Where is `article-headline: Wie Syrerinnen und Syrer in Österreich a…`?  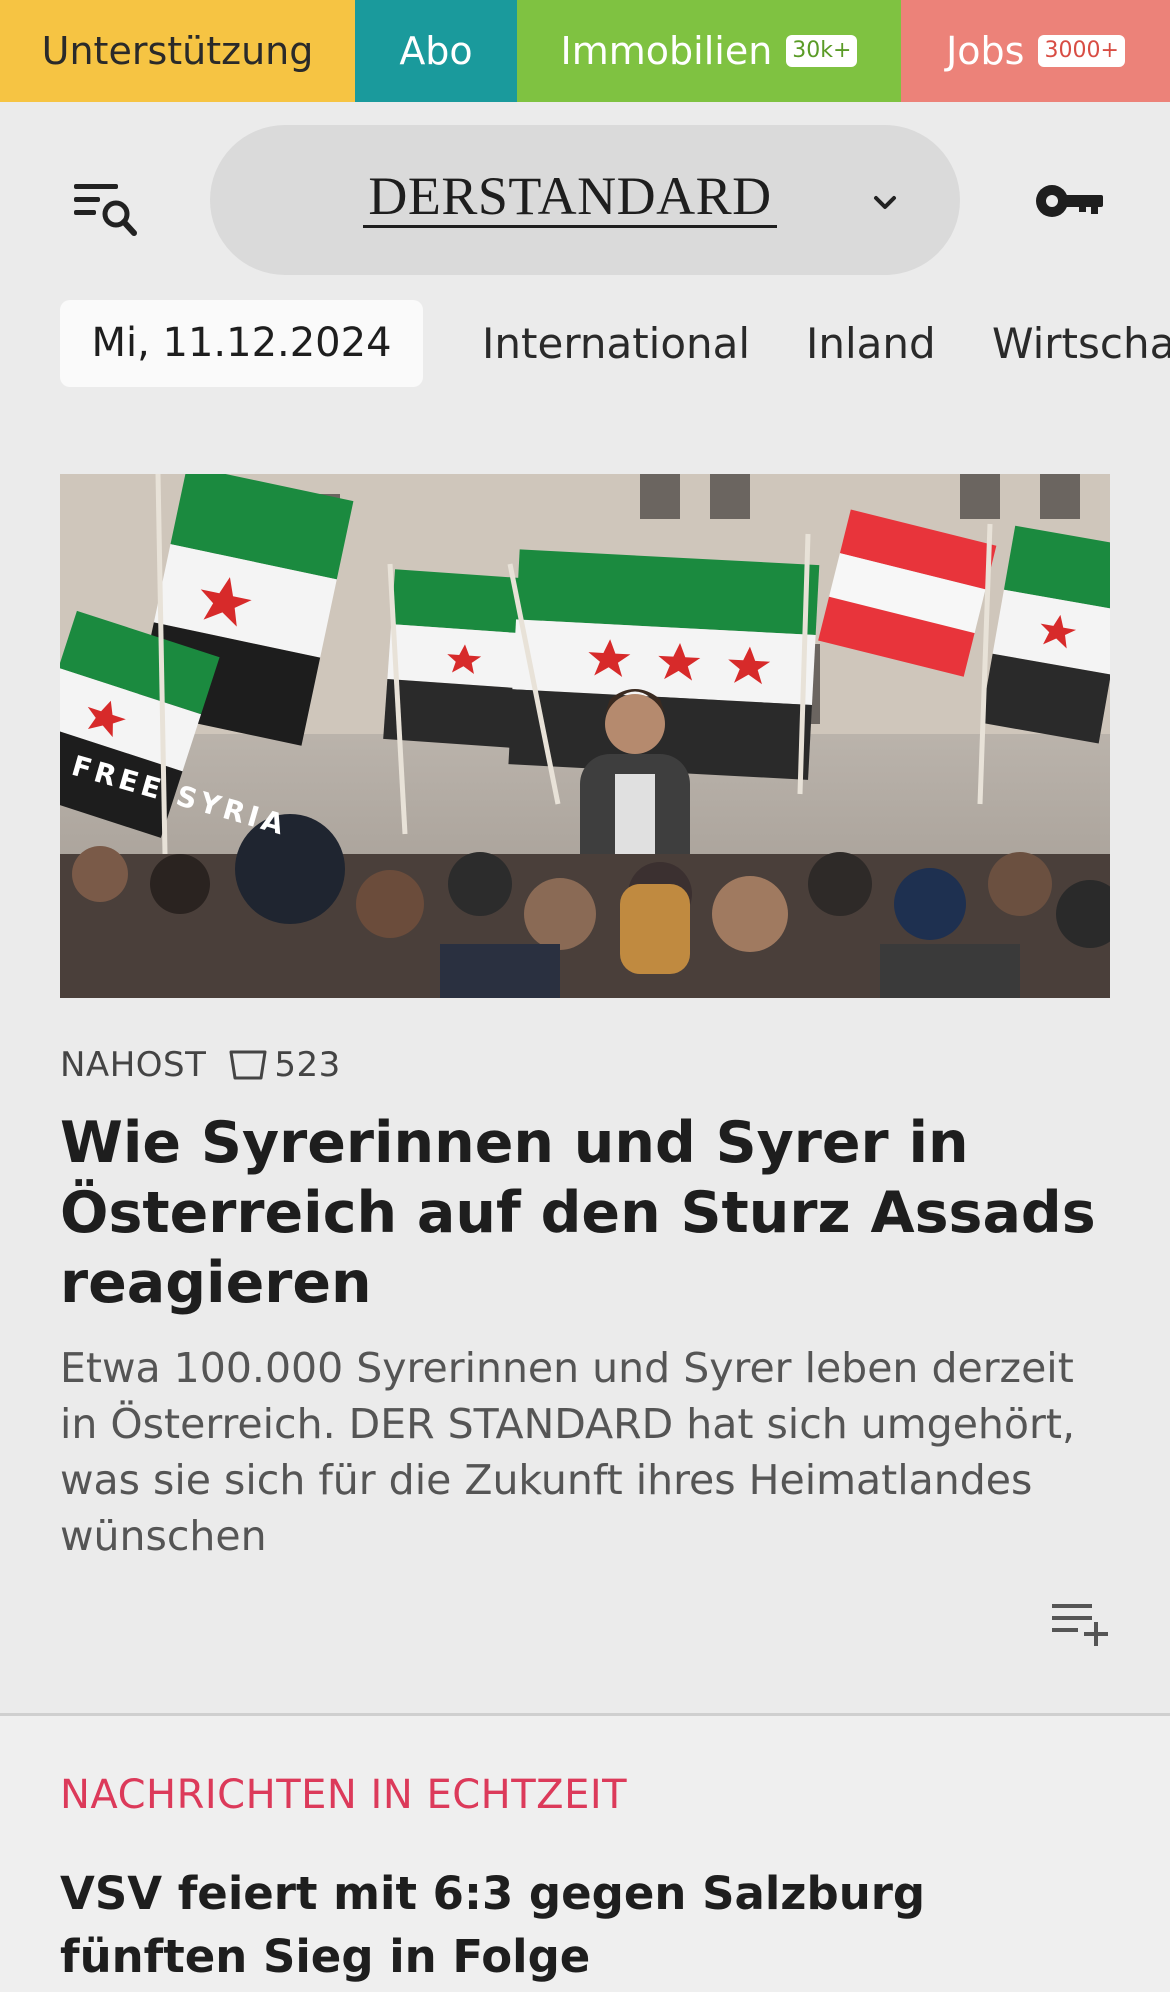
article-headline: Wie Syrerinnen und Syrer in Österreich a… is located at coordinates (585, 1213).